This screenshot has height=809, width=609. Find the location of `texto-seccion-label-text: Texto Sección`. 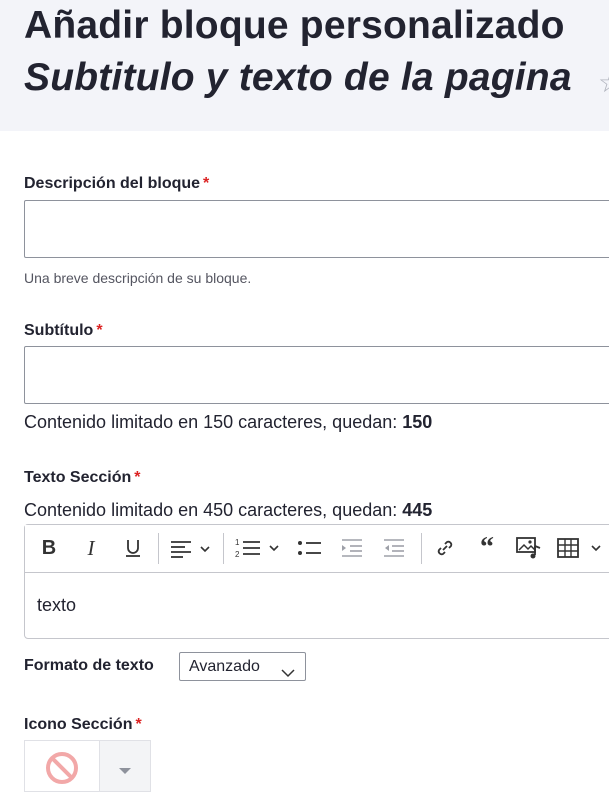

texto-seccion-label-text: Texto Sección is located at coordinates (78, 477).